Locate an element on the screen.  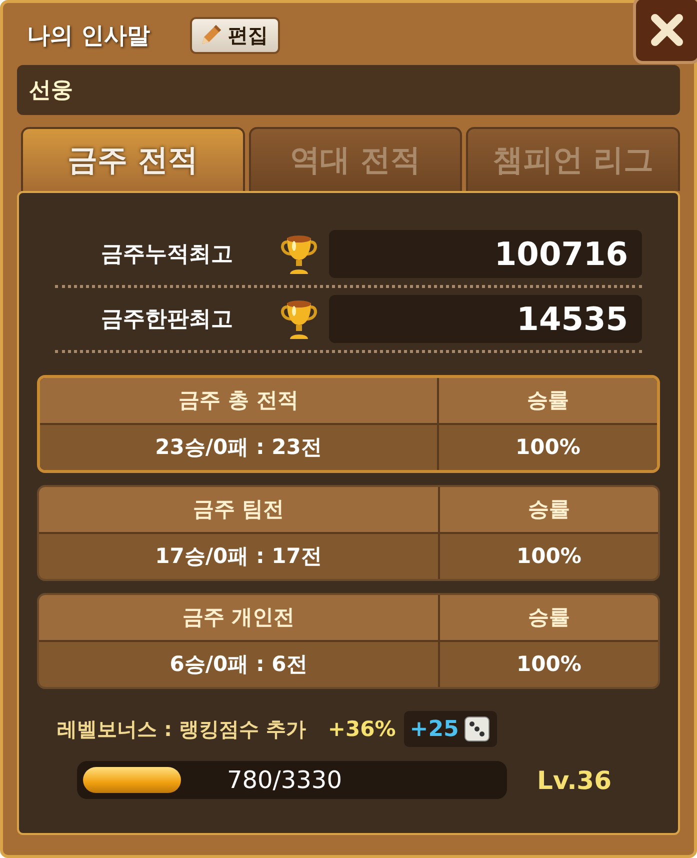
table-cell: 17승/0패 : 17전 is located at coordinates (238, 555).